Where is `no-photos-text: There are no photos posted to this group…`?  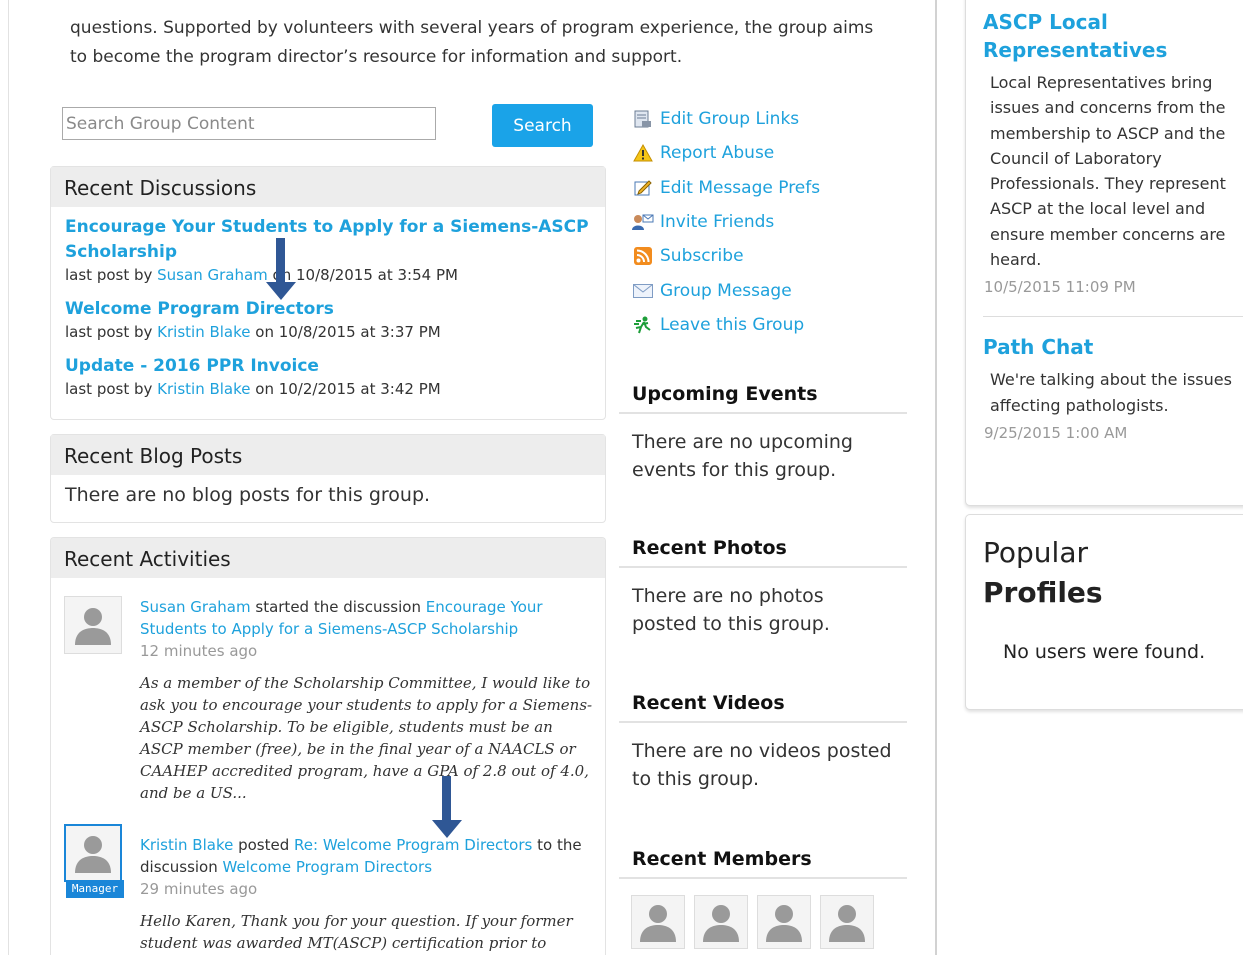 no-photos-text: There are no photos posted to this group… is located at coordinates (731, 610).